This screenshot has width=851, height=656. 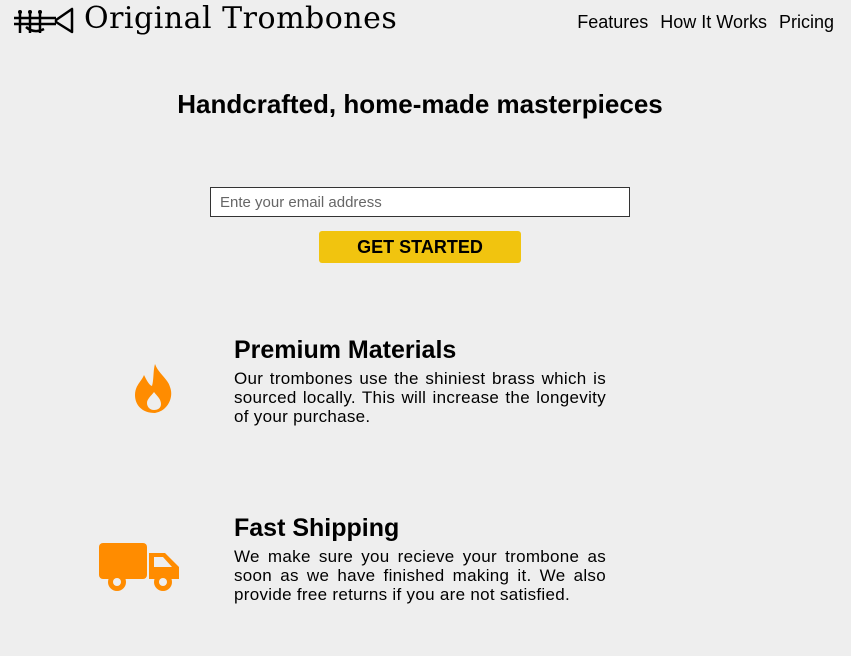 What do you see at coordinates (345, 350) in the screenshot?
I see `feature-title: Premium Materials` at bounding box center [345, 350].